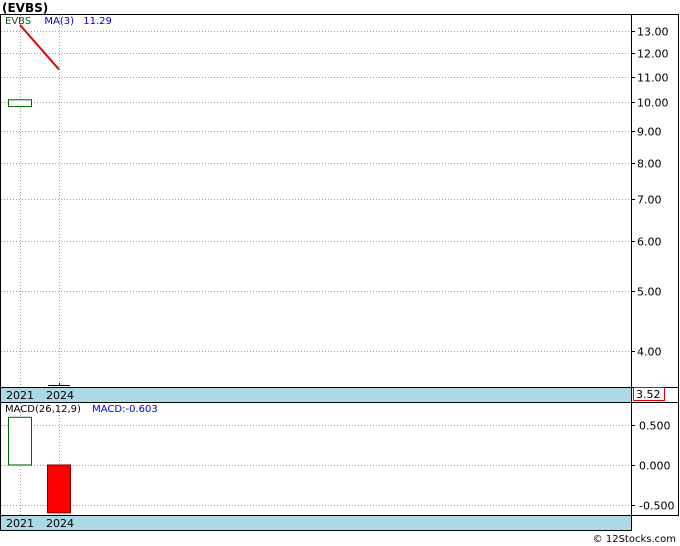 The width and height of the screenshot is (680, 546). What do you see at coordinates (125, 409) in the screenshot?
I see `macd-legend-value: MACD:-0.603` at bounding box center [125, 409].